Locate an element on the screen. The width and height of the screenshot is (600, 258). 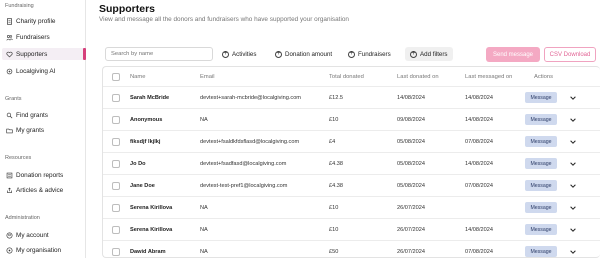
supporter-name: fiksdjf lkjlkj is located at coordinates (145, 141).